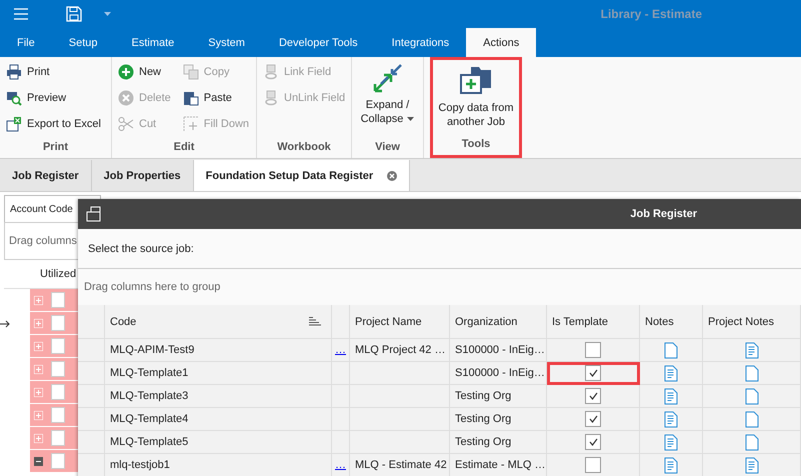 The height and width of the screenshot is (476, 801). I want to click on menu-tab: File, so click(26, 42).